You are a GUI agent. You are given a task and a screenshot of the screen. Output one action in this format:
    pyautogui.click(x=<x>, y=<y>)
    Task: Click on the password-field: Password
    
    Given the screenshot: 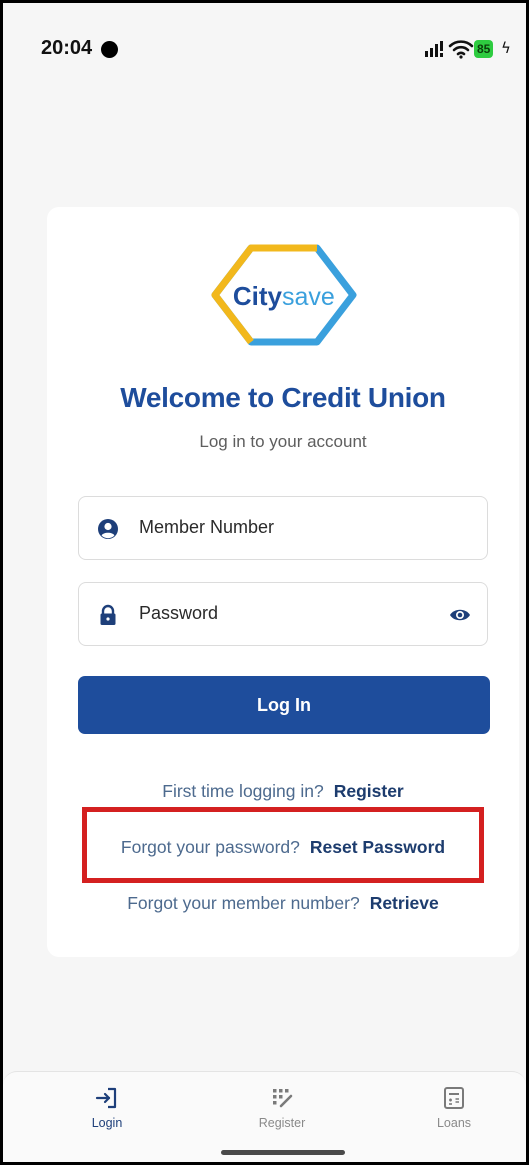 What is the action you would take?
    pyautogui.click(x=283, y=614)
    